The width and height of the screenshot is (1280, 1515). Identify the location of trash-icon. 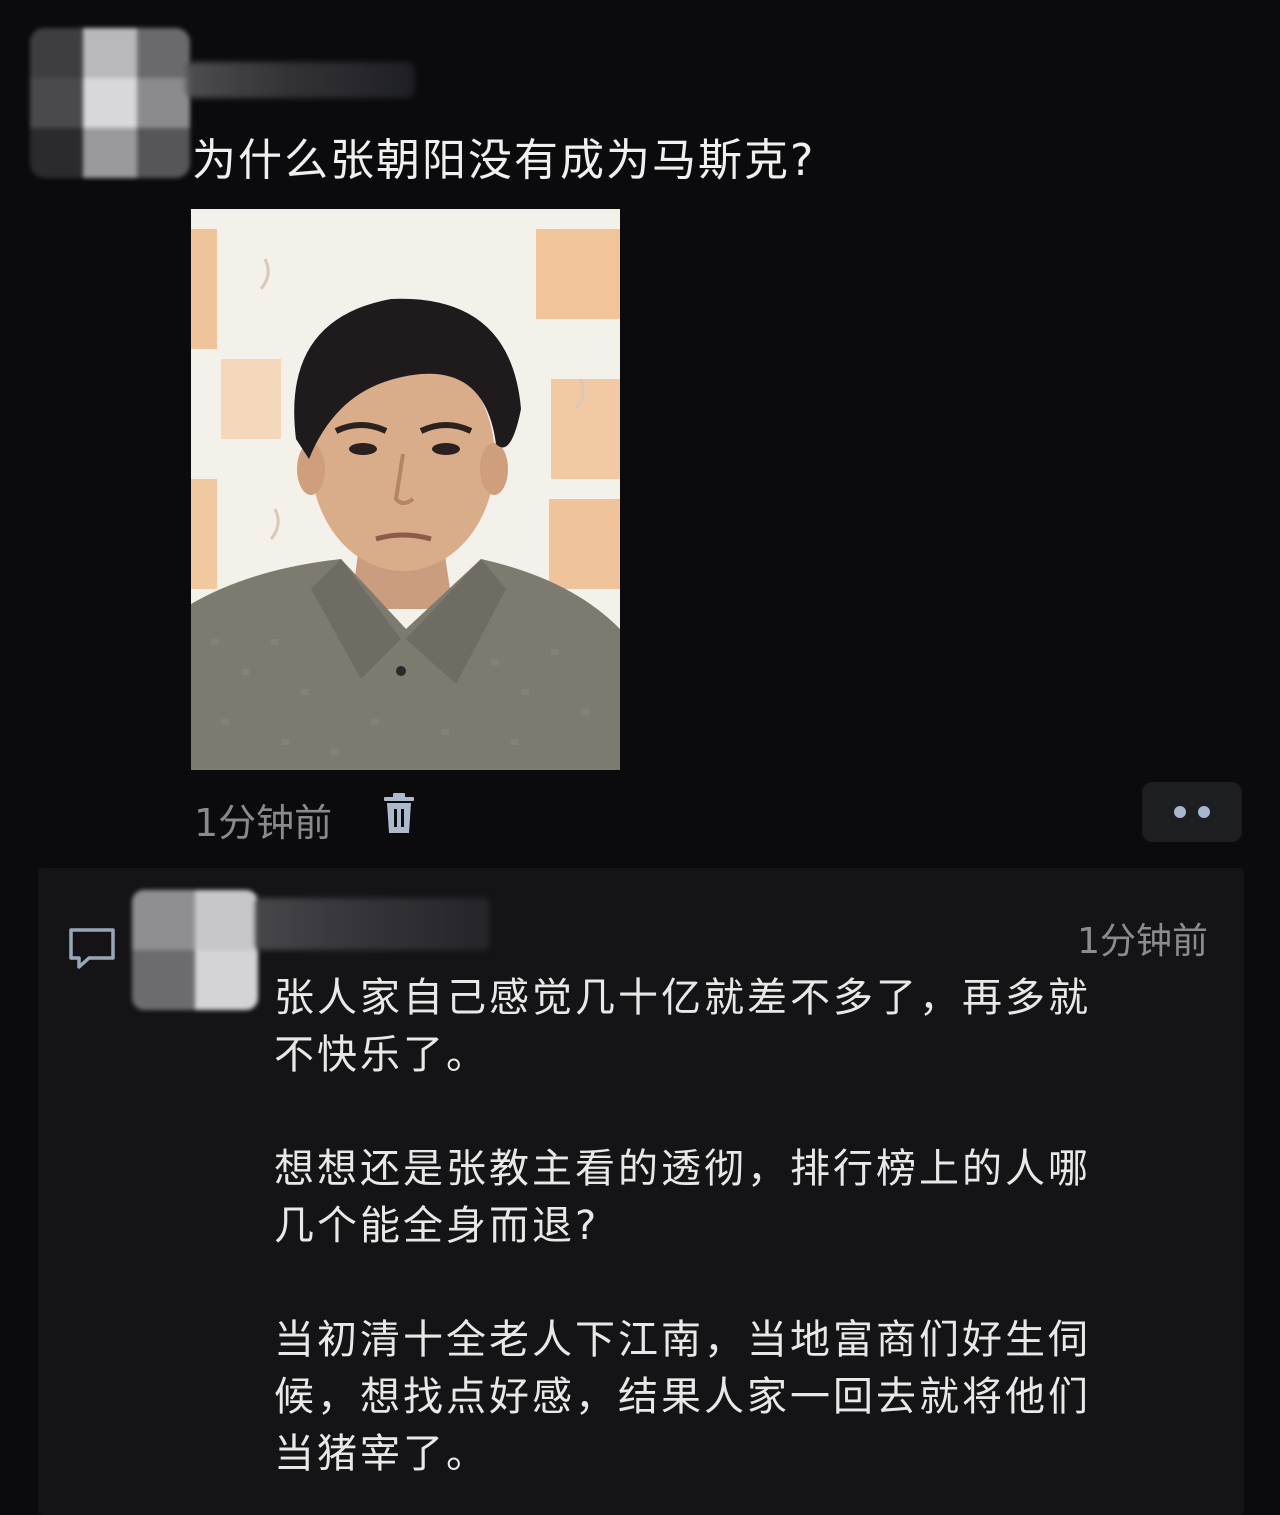
(399, 814).